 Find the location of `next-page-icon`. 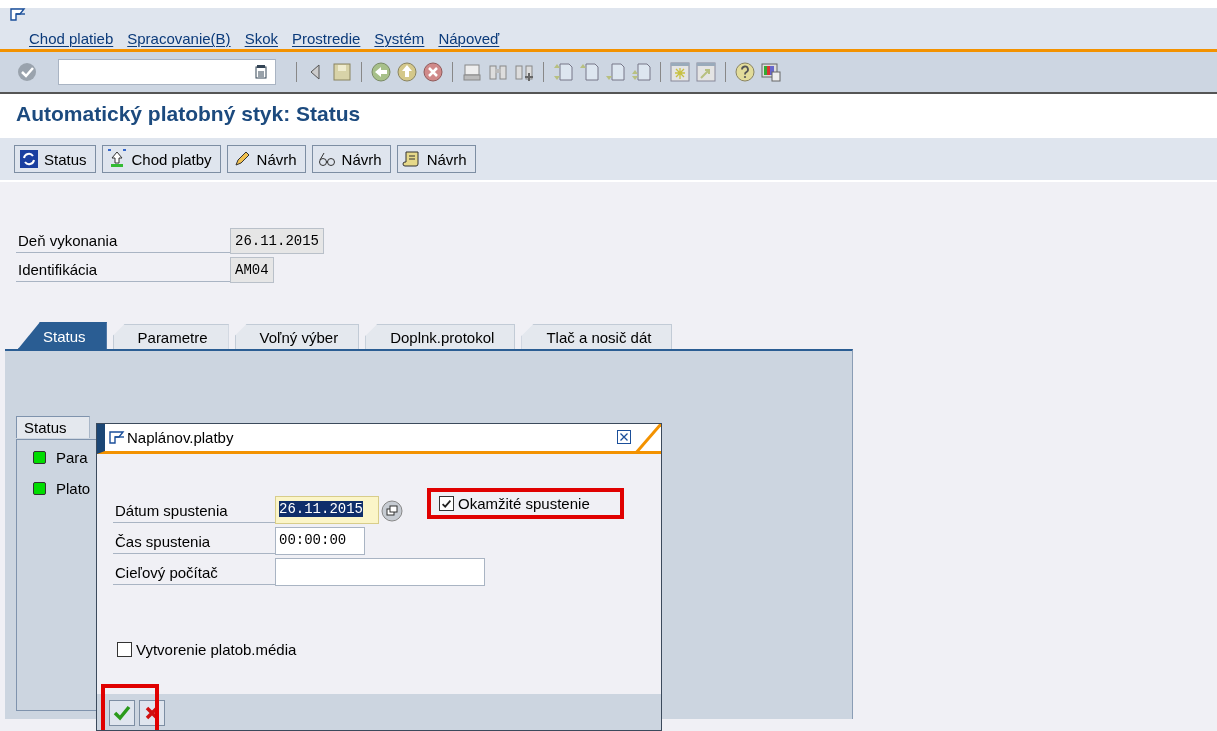

next-page-icon is located at coordinates (615, 72).